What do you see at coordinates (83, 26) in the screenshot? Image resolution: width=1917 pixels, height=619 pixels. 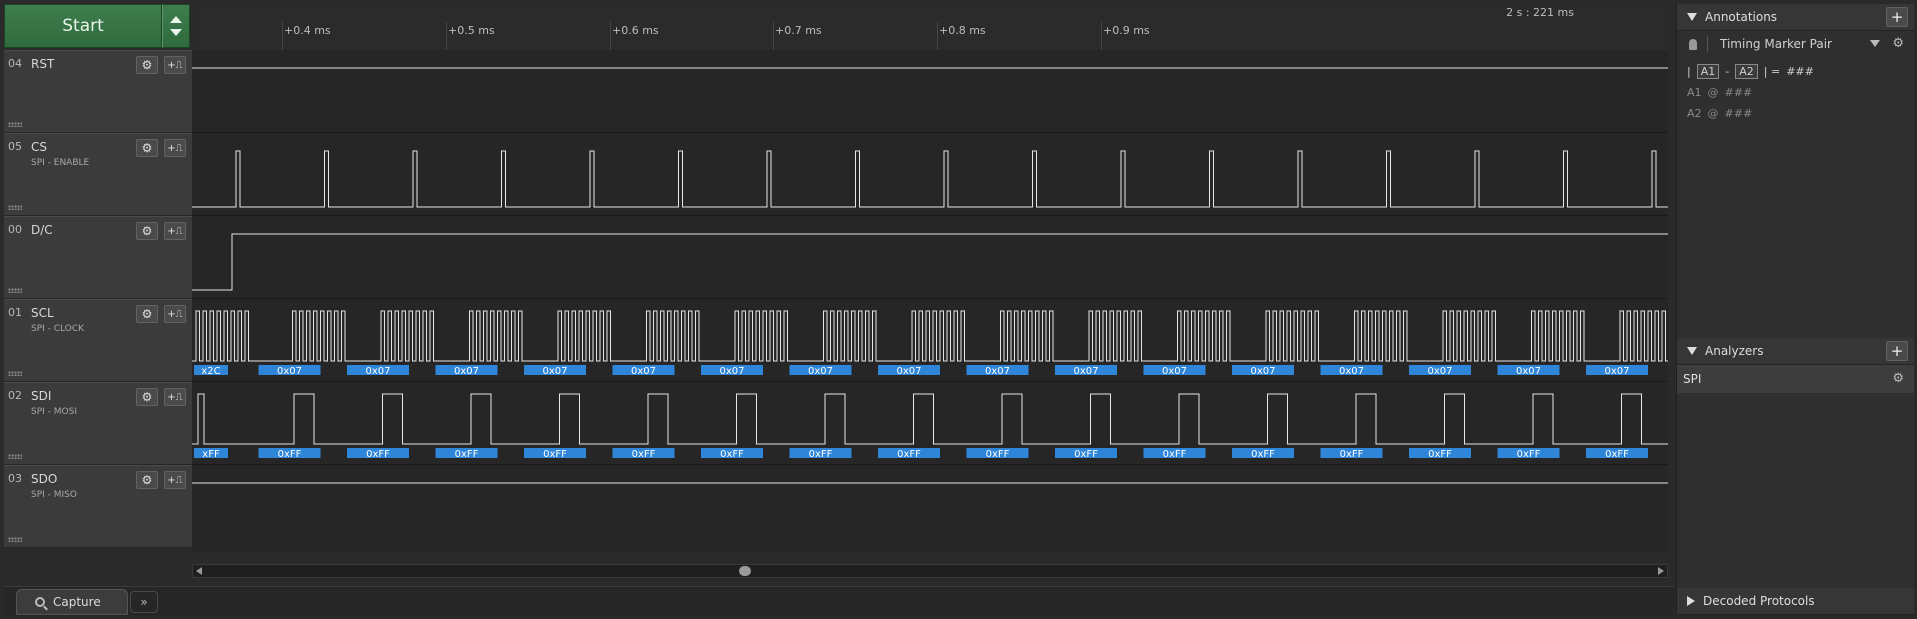 I see `start-button: Start` at bounding box center [83, 26].